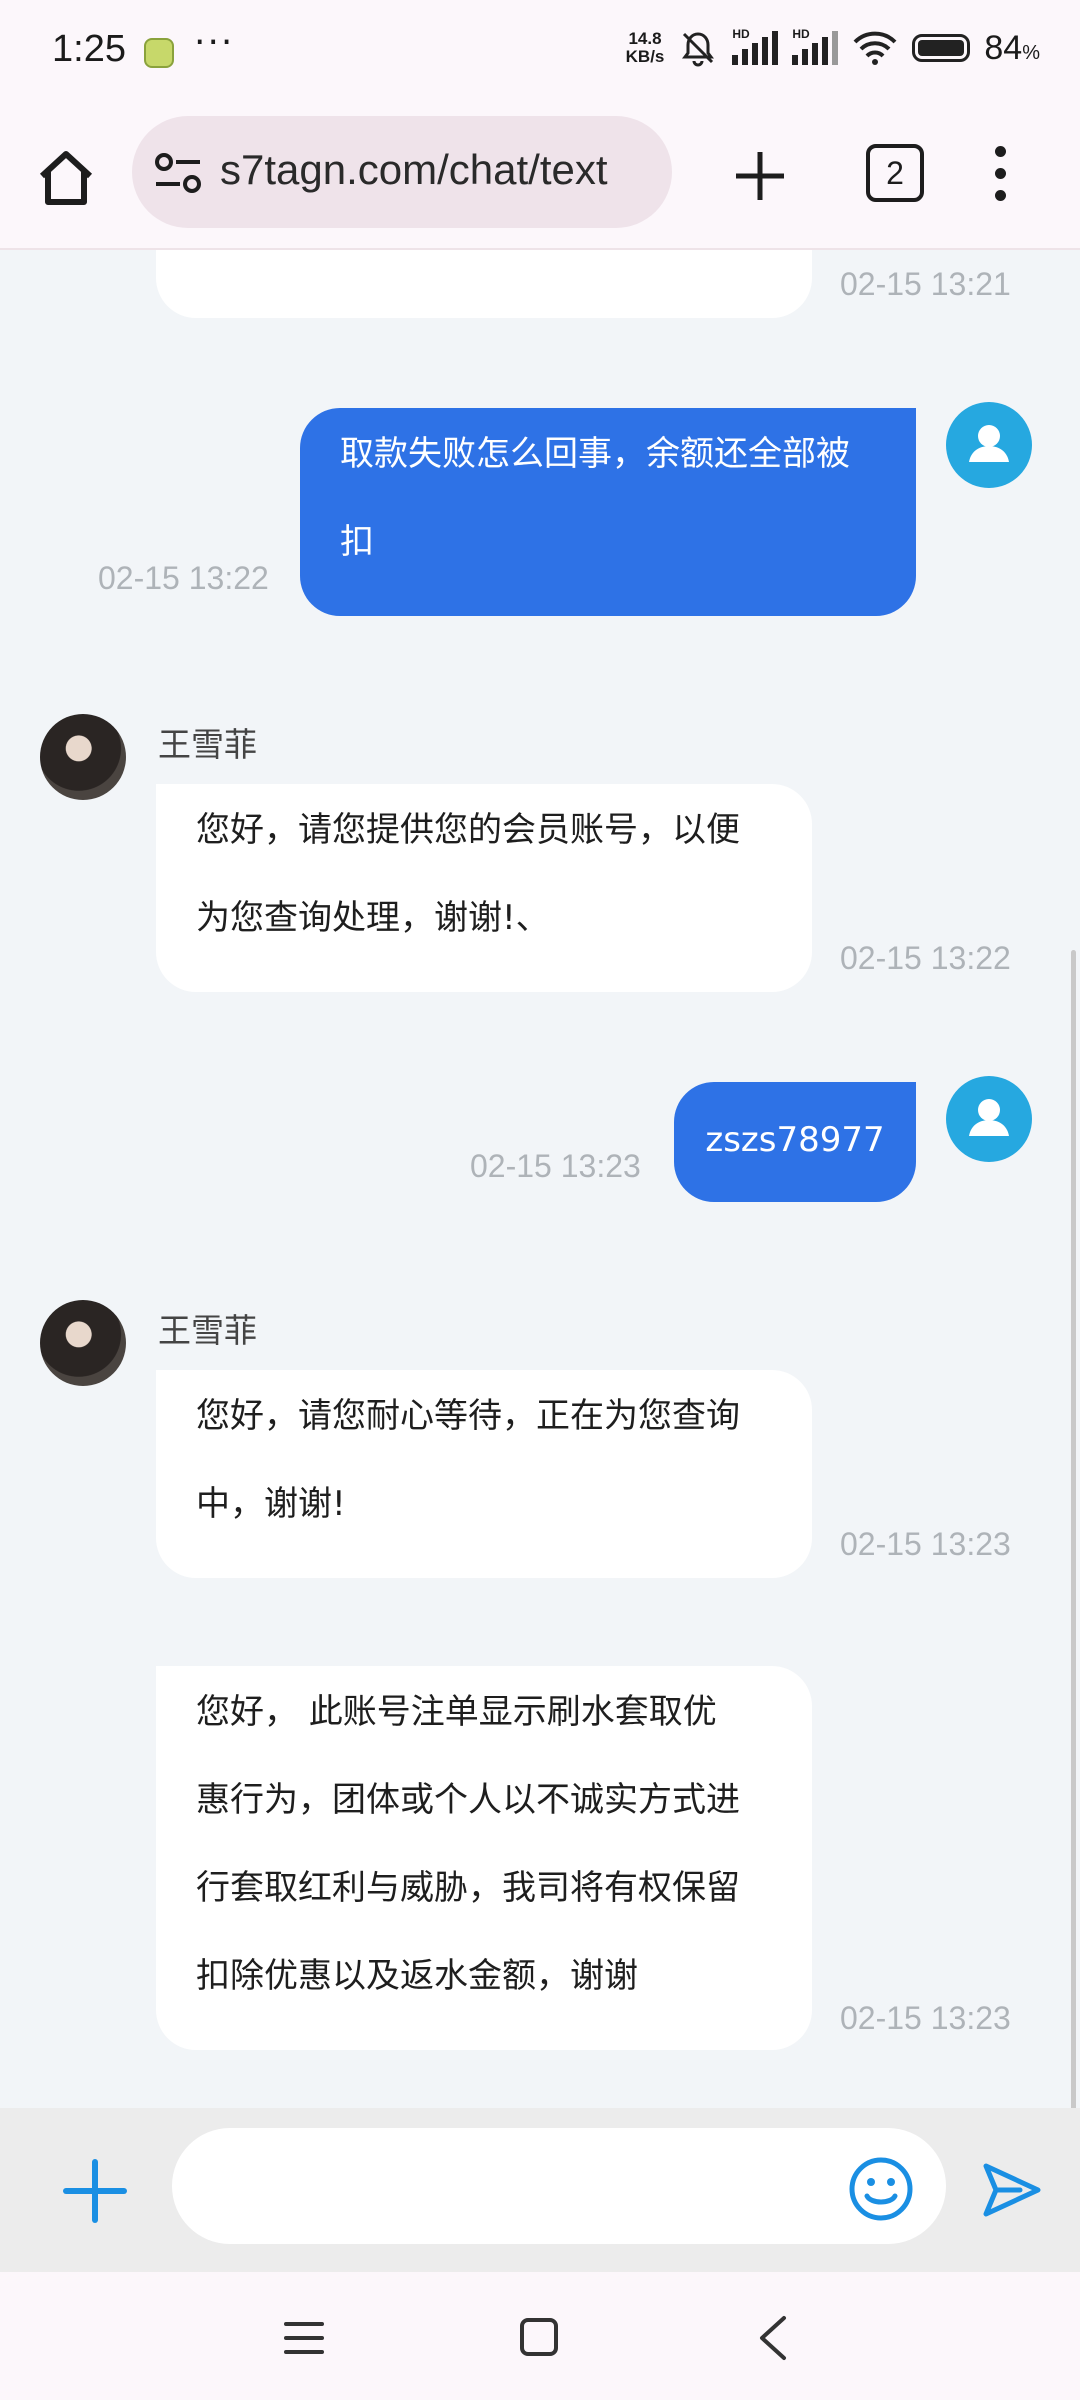 The width and height of the screenshot is (1080, 2400). Describe the element at coordinates (414, 170) in the screenshot. I see `url-text: s7tagn.com/chat/text` at that location.